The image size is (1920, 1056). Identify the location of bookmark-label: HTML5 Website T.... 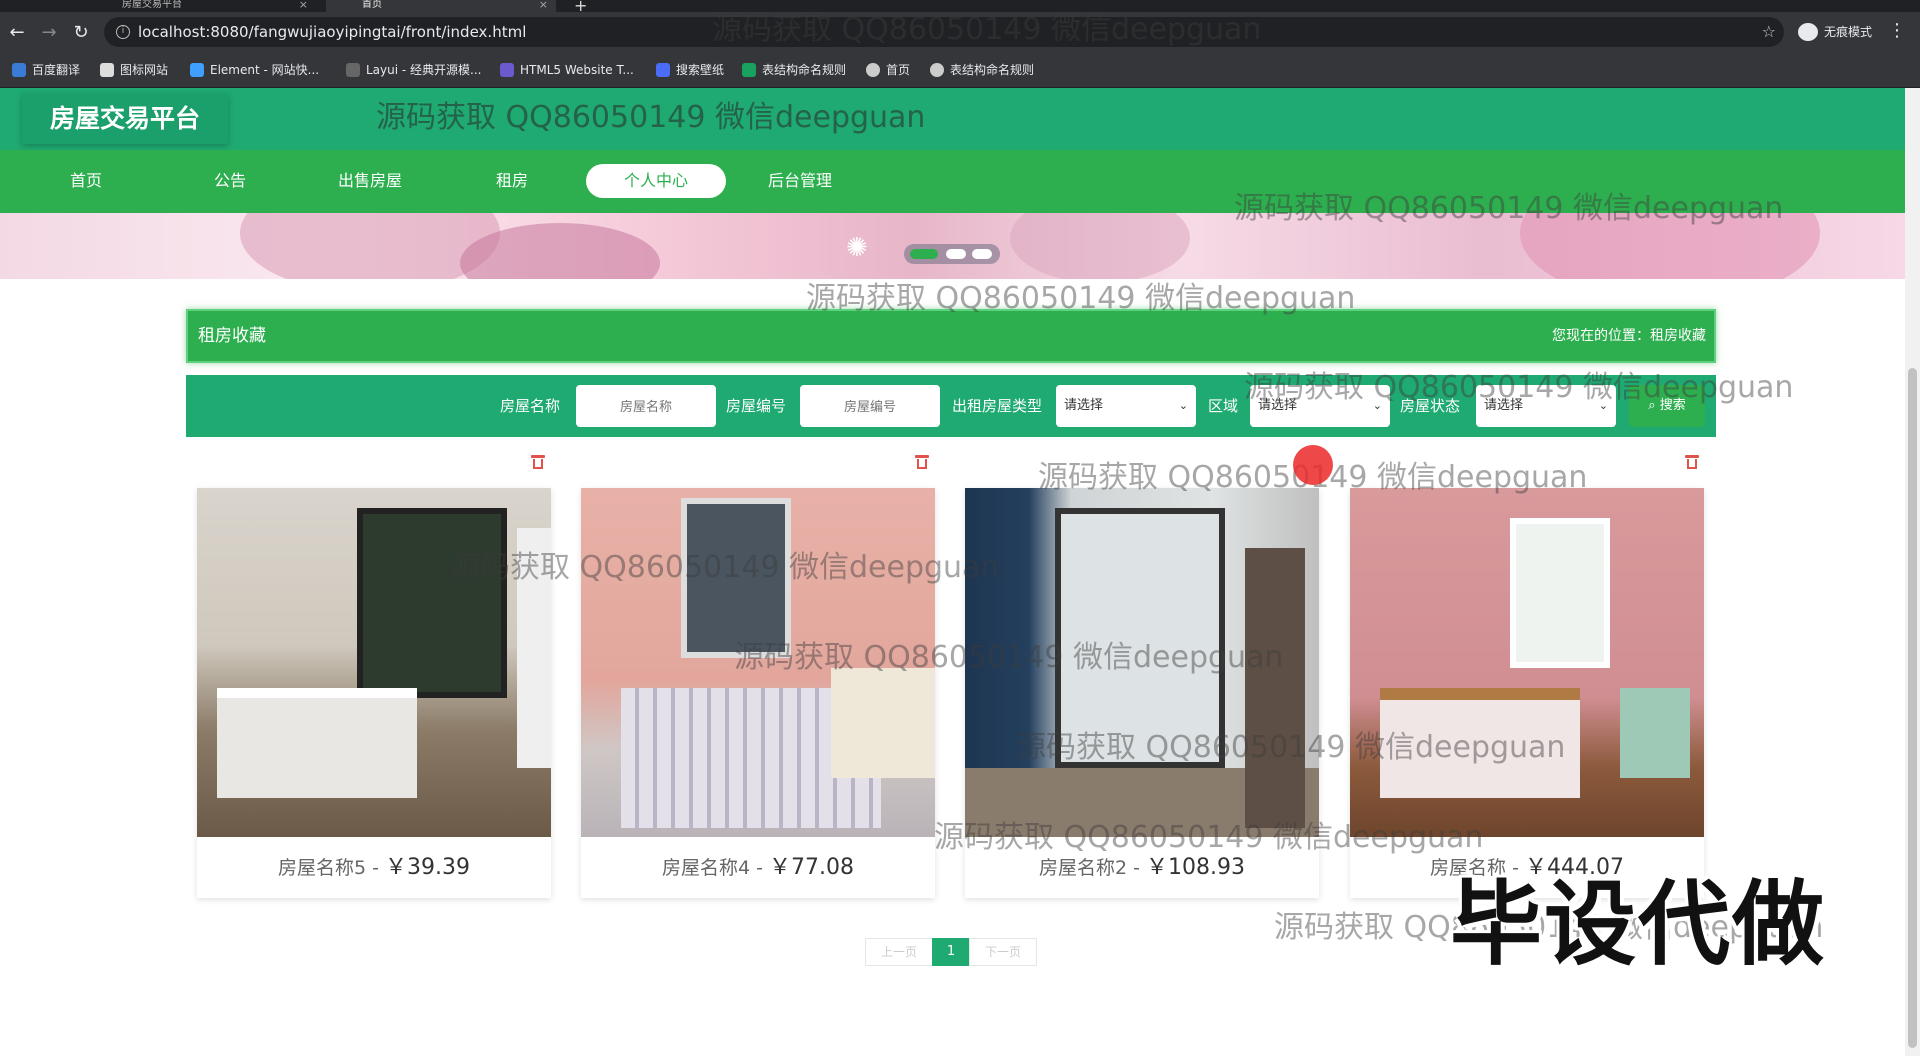
(577, 70).